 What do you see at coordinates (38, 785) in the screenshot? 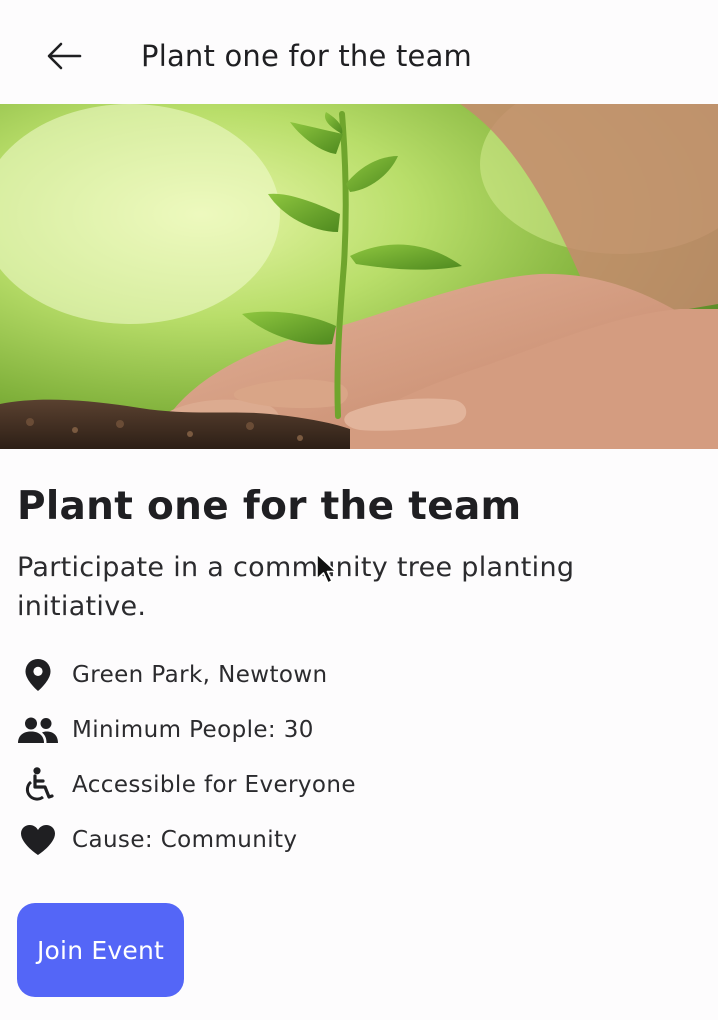
I see `accessible-icon` at bounding box center [38, 785].